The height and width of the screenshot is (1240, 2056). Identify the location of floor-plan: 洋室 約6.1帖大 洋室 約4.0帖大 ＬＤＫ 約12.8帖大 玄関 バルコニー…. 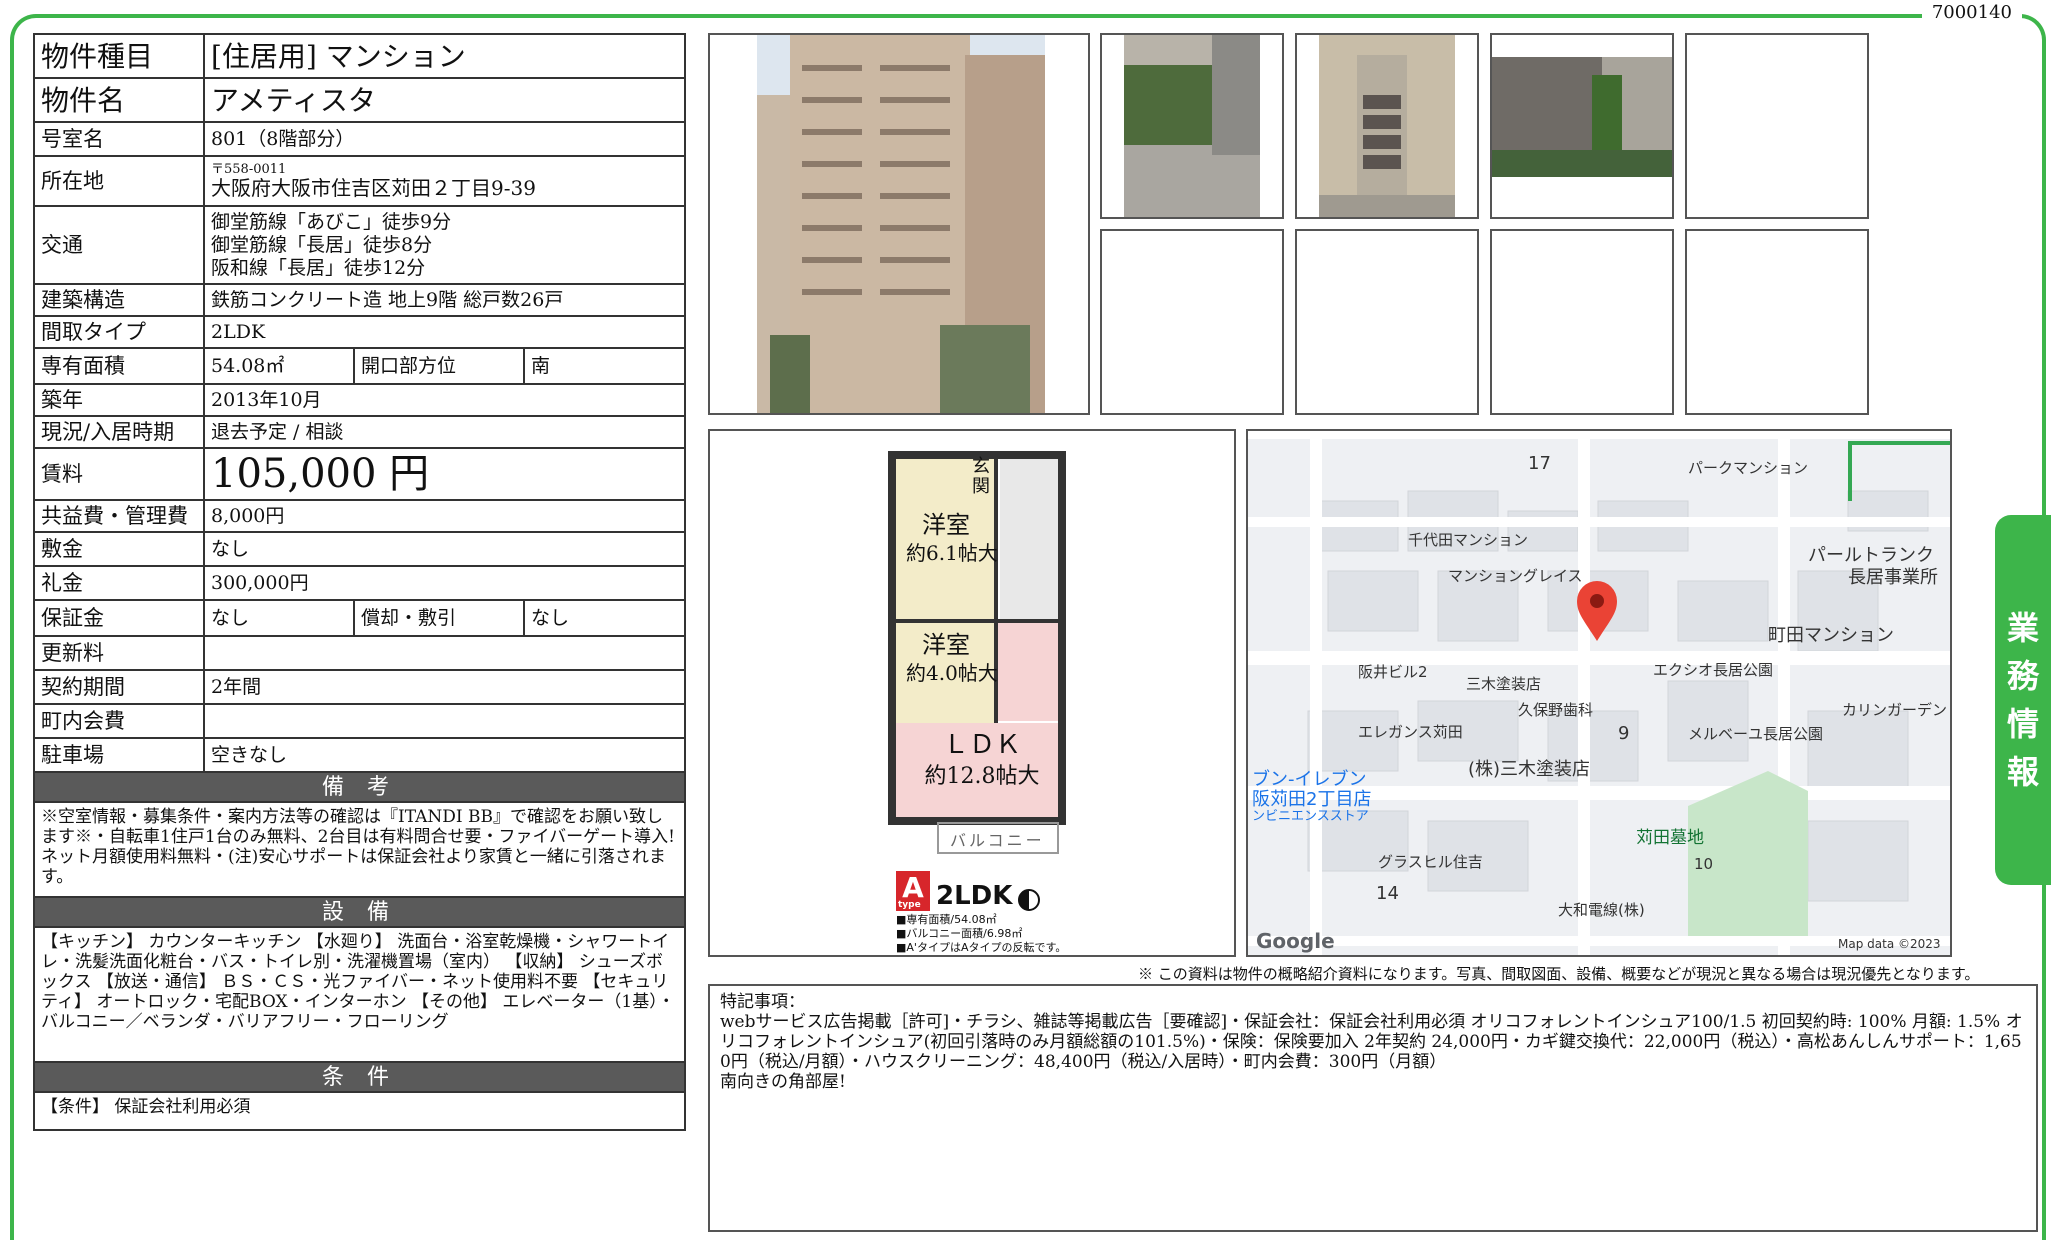
(972, 693).